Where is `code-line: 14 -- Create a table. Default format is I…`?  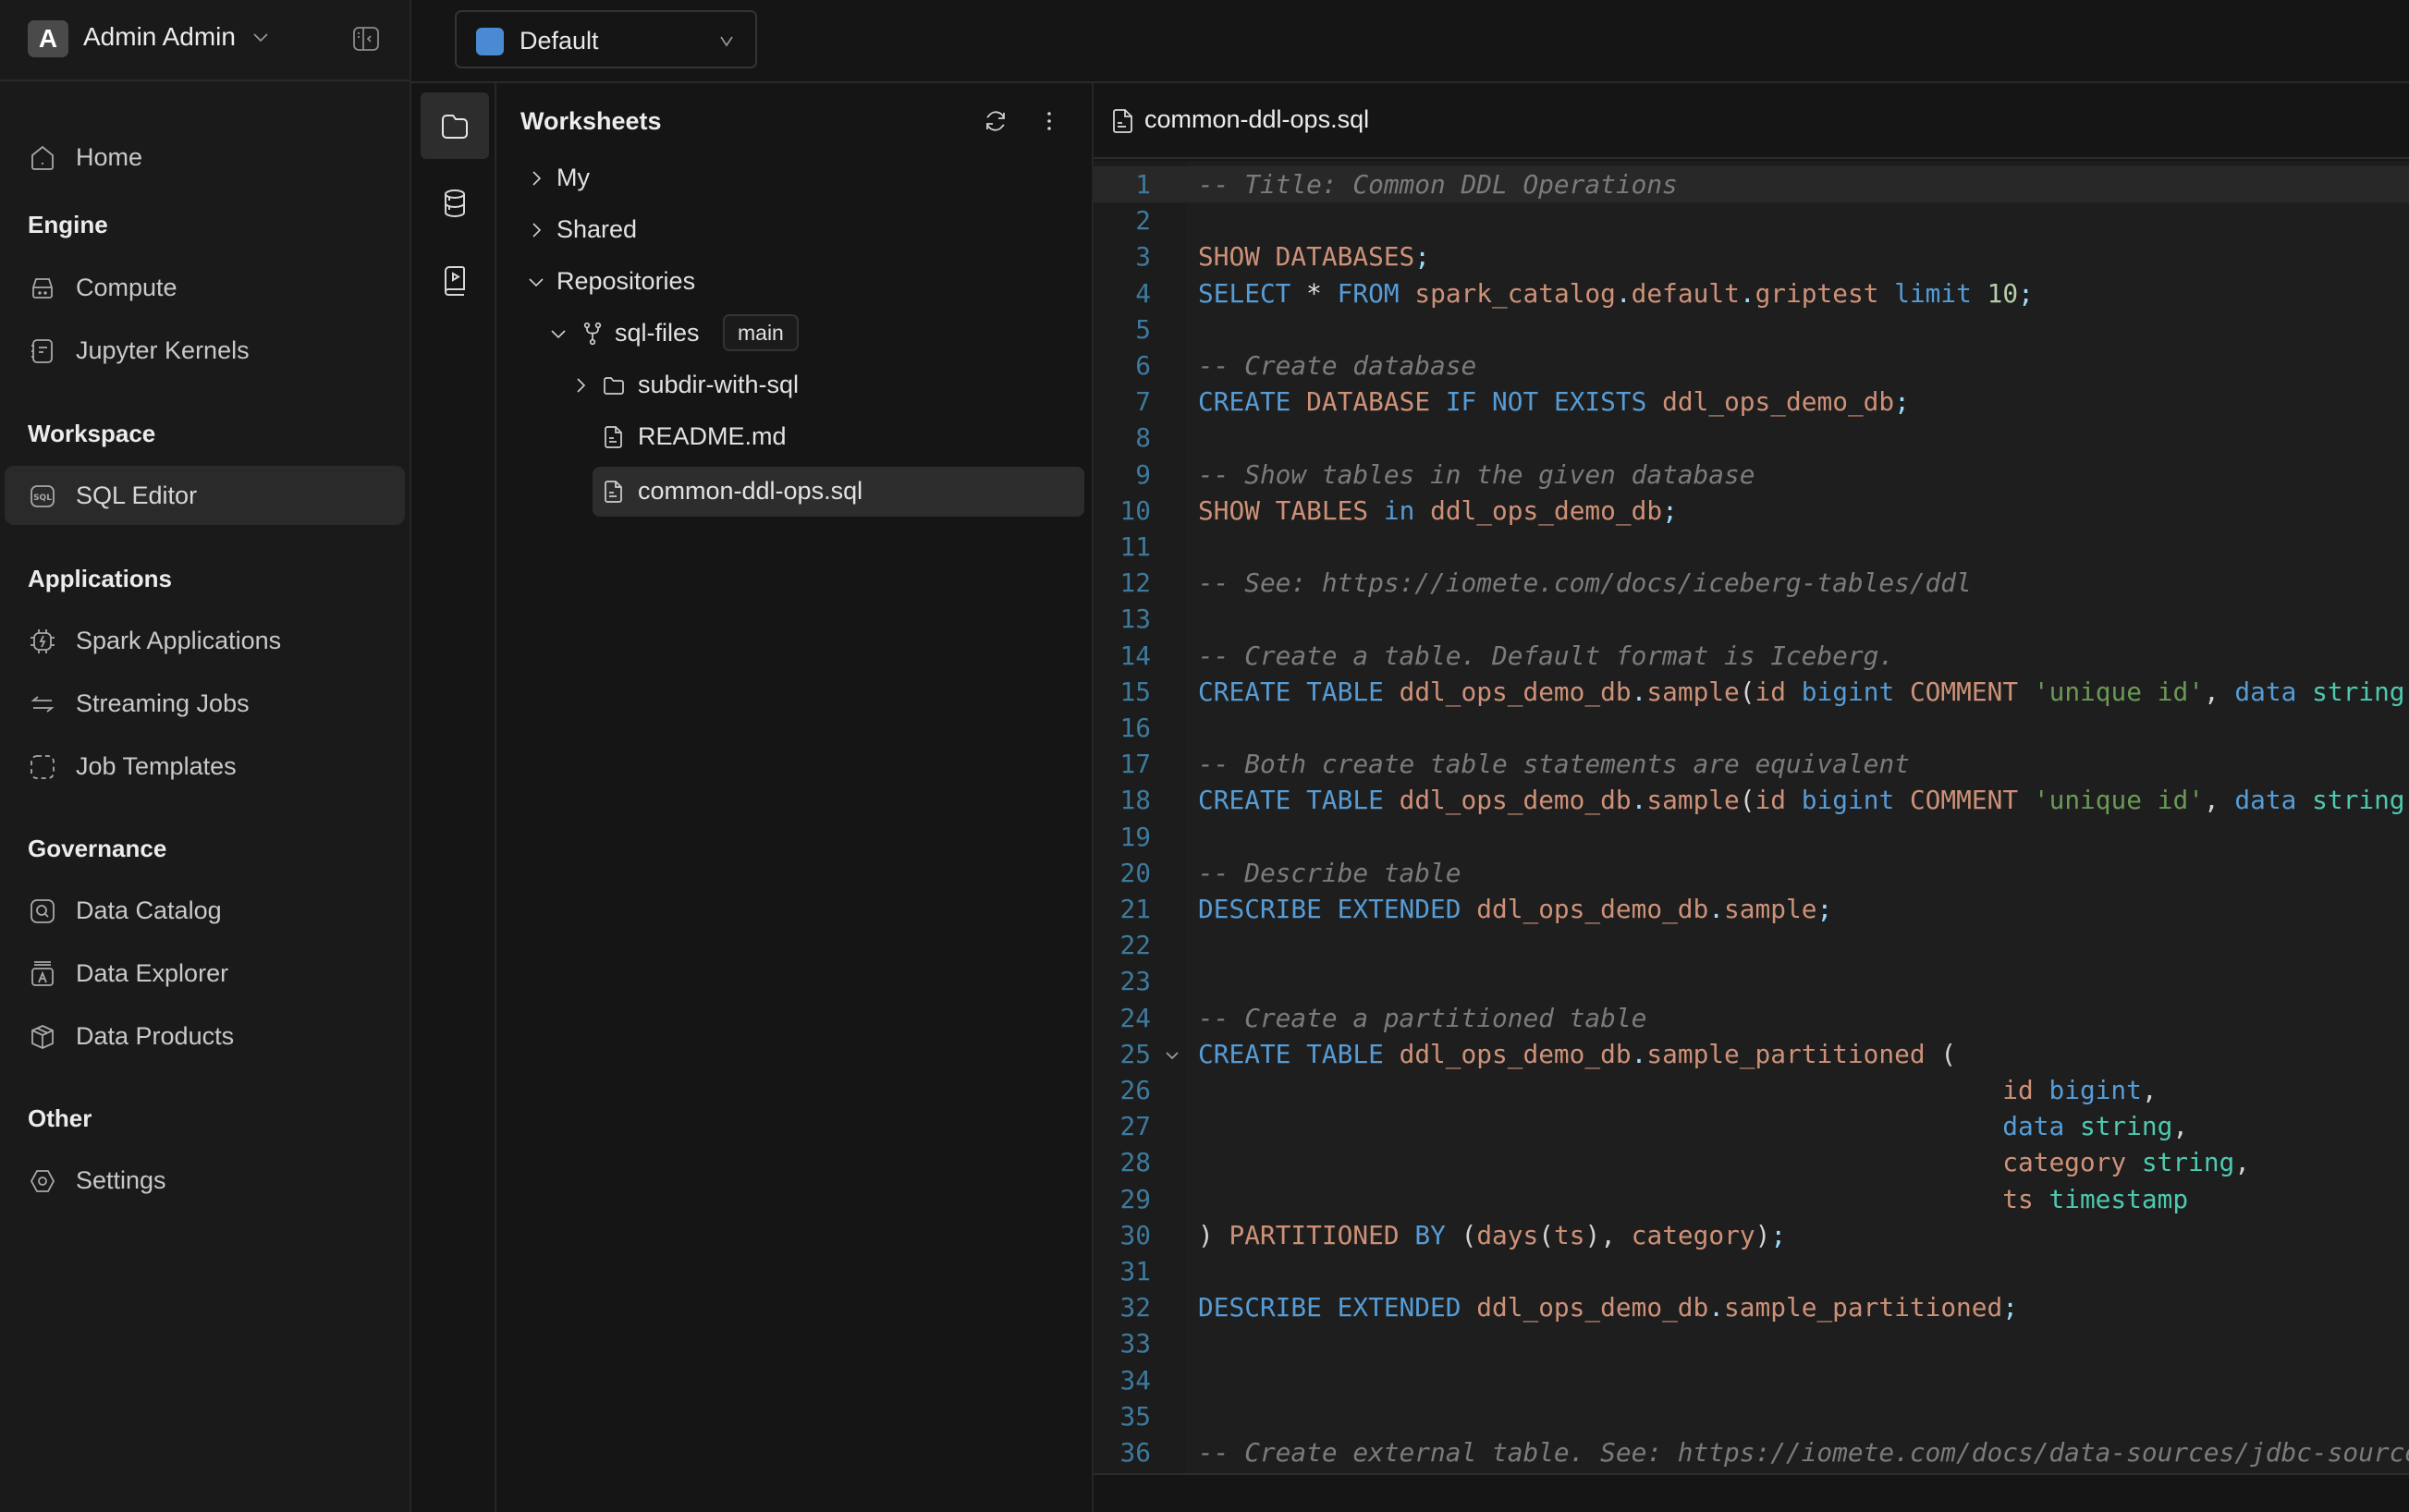 code-line: 14 -- Create a table. Default format is I… is located at coordinates (1751, 656).